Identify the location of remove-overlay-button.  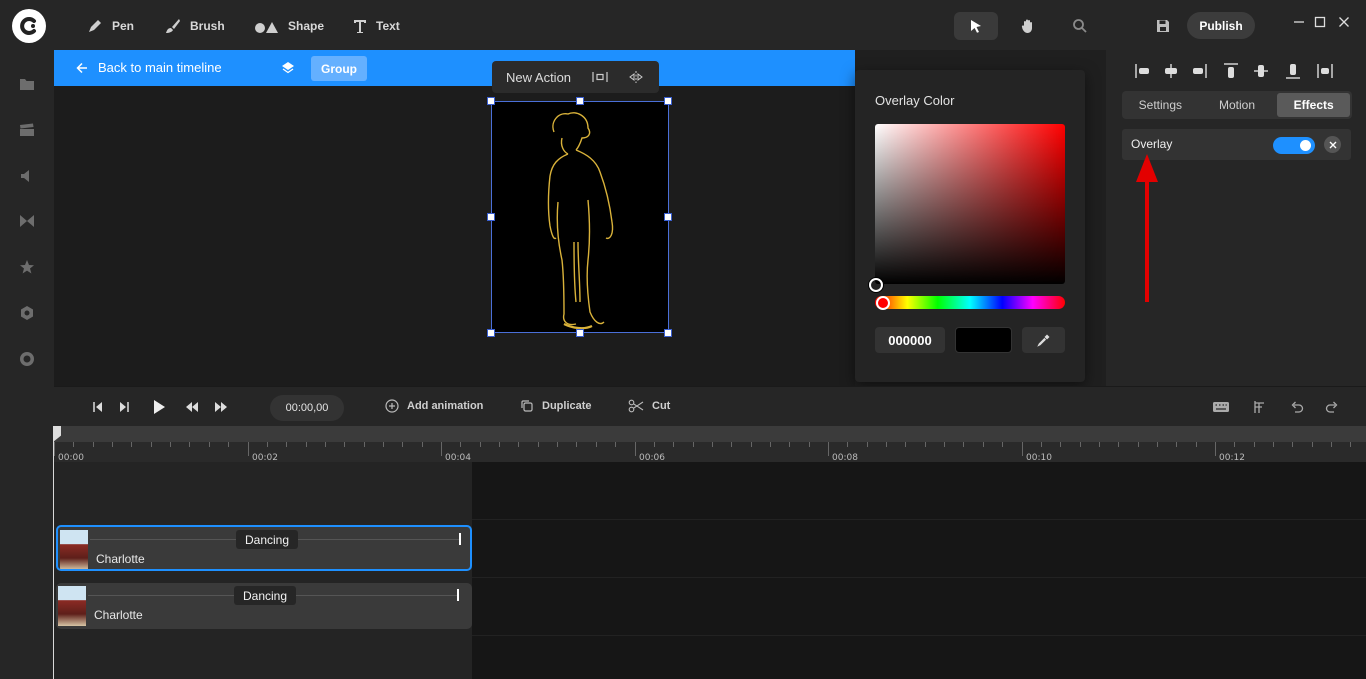
(1332, 144).